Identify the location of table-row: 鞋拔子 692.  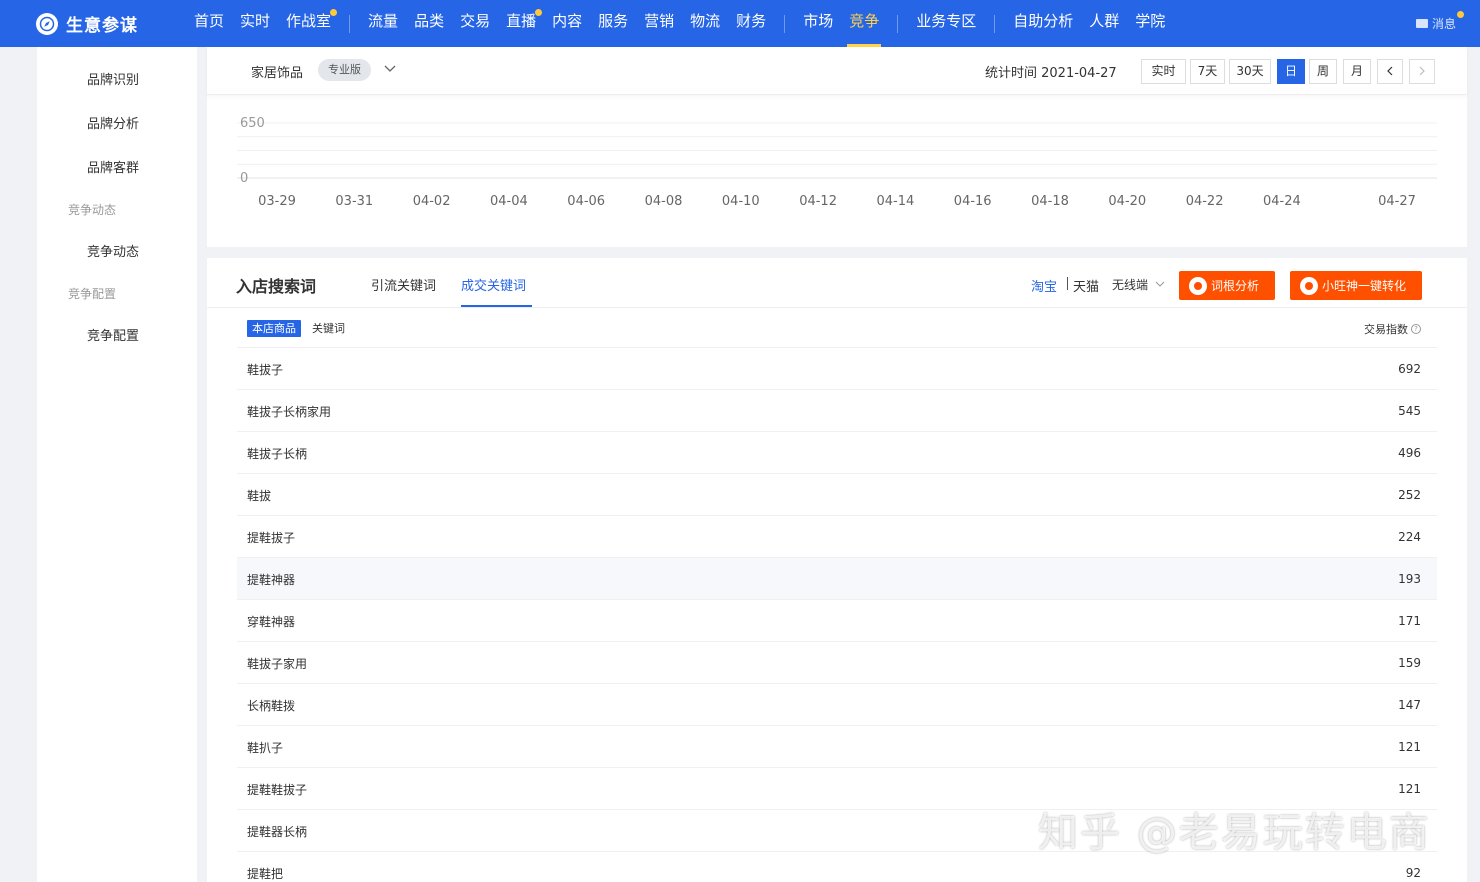
(837, 368).